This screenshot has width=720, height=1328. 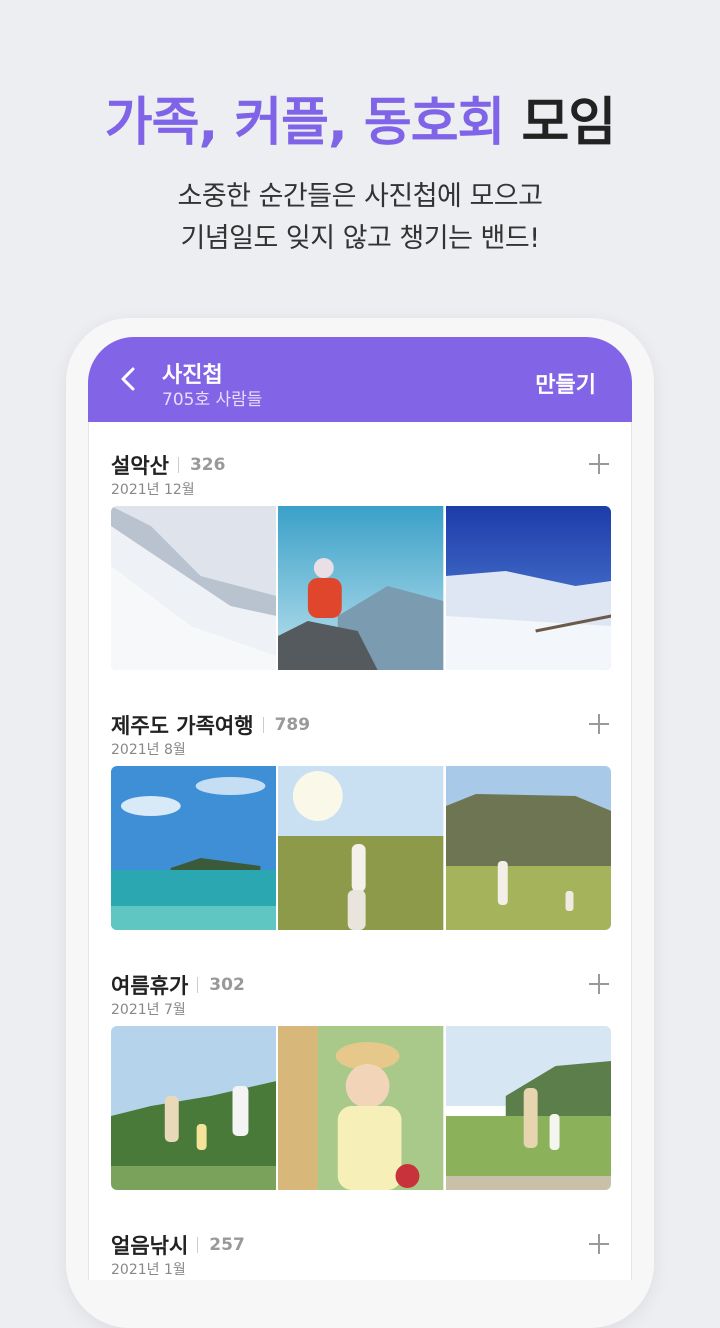 I want to click on hero-title: 가족, 커플, 동호회 모임, so click(x=360, y=123).